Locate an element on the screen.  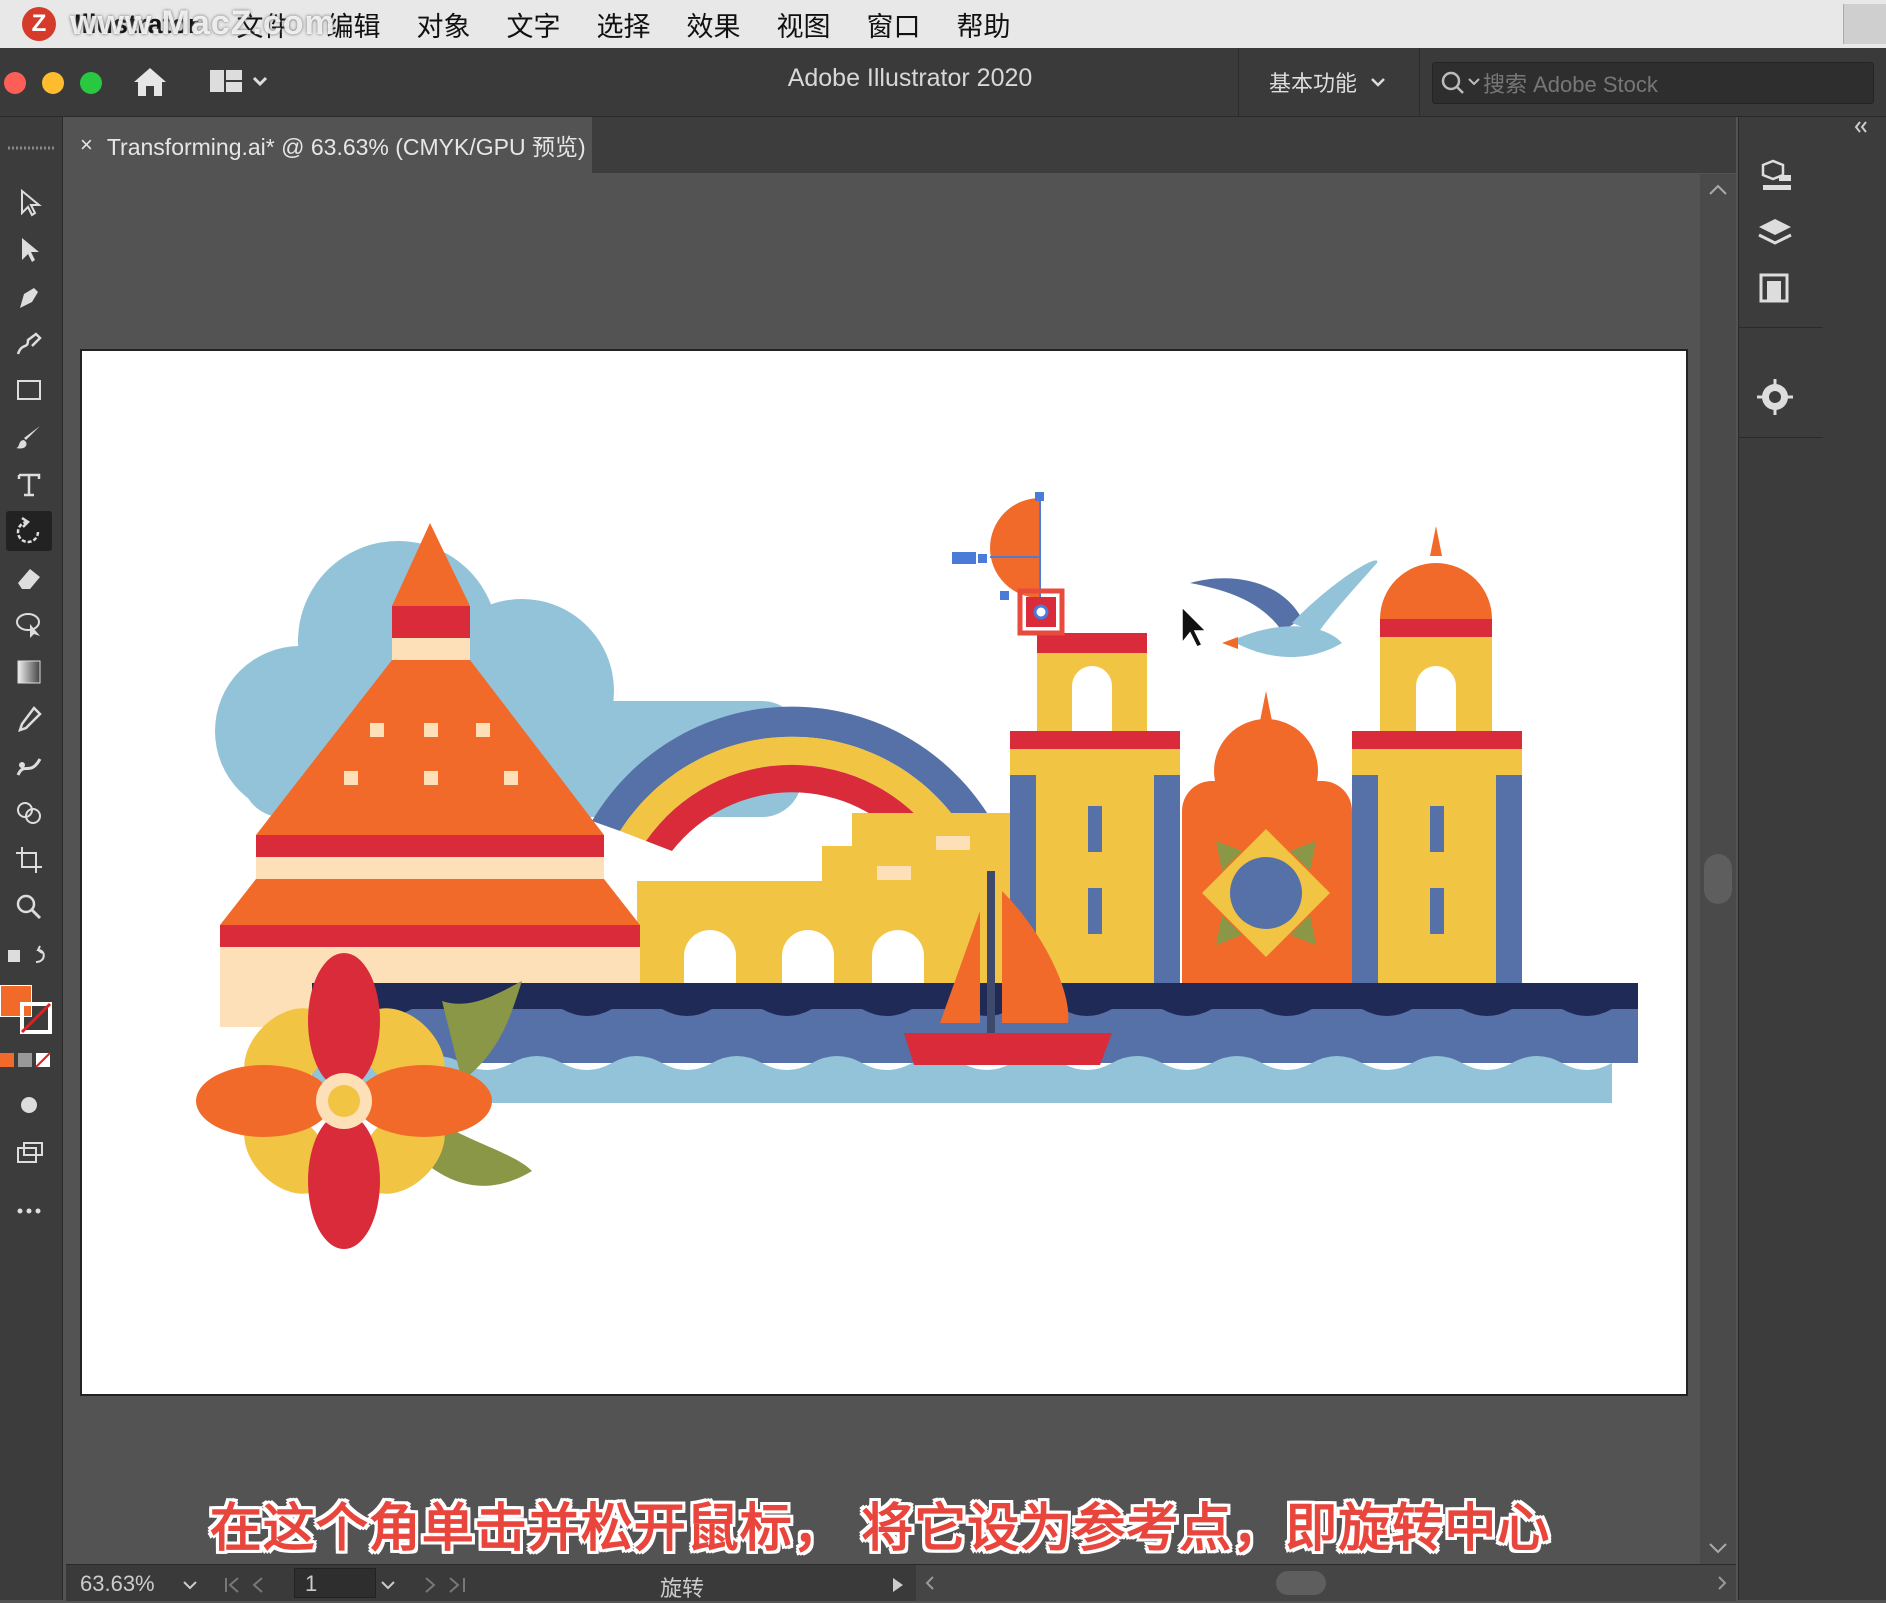
curvature-pen-icon is located at coordinates (29, 343).